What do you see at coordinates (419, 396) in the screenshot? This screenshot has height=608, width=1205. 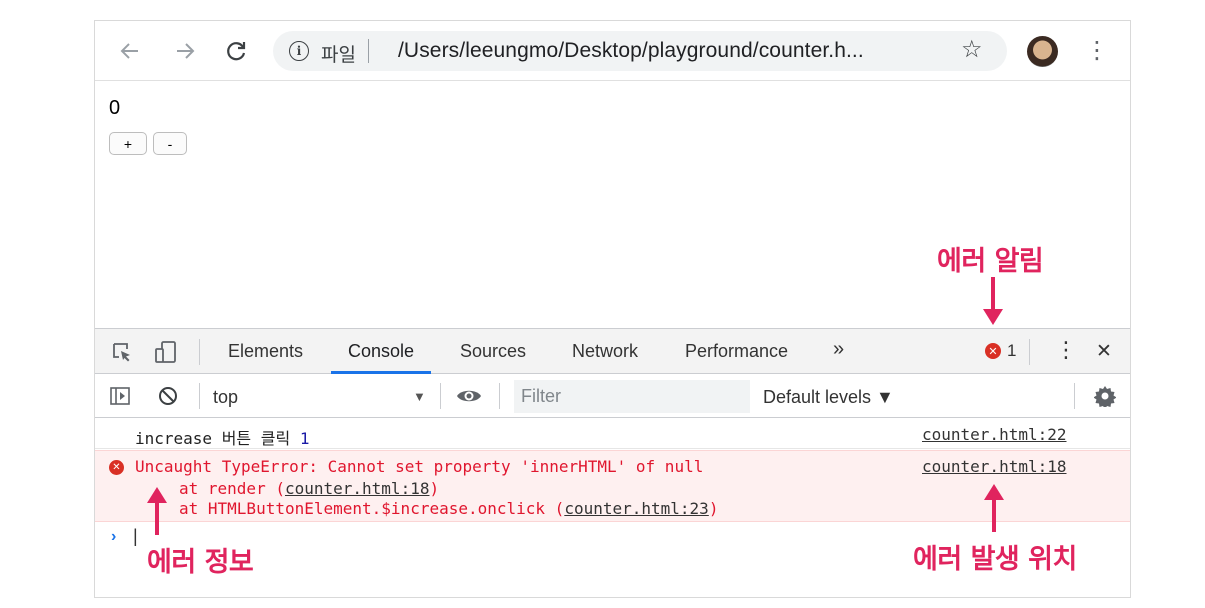 I see `context-dropdown-icon: ▼` at bounding box center [419, 396].